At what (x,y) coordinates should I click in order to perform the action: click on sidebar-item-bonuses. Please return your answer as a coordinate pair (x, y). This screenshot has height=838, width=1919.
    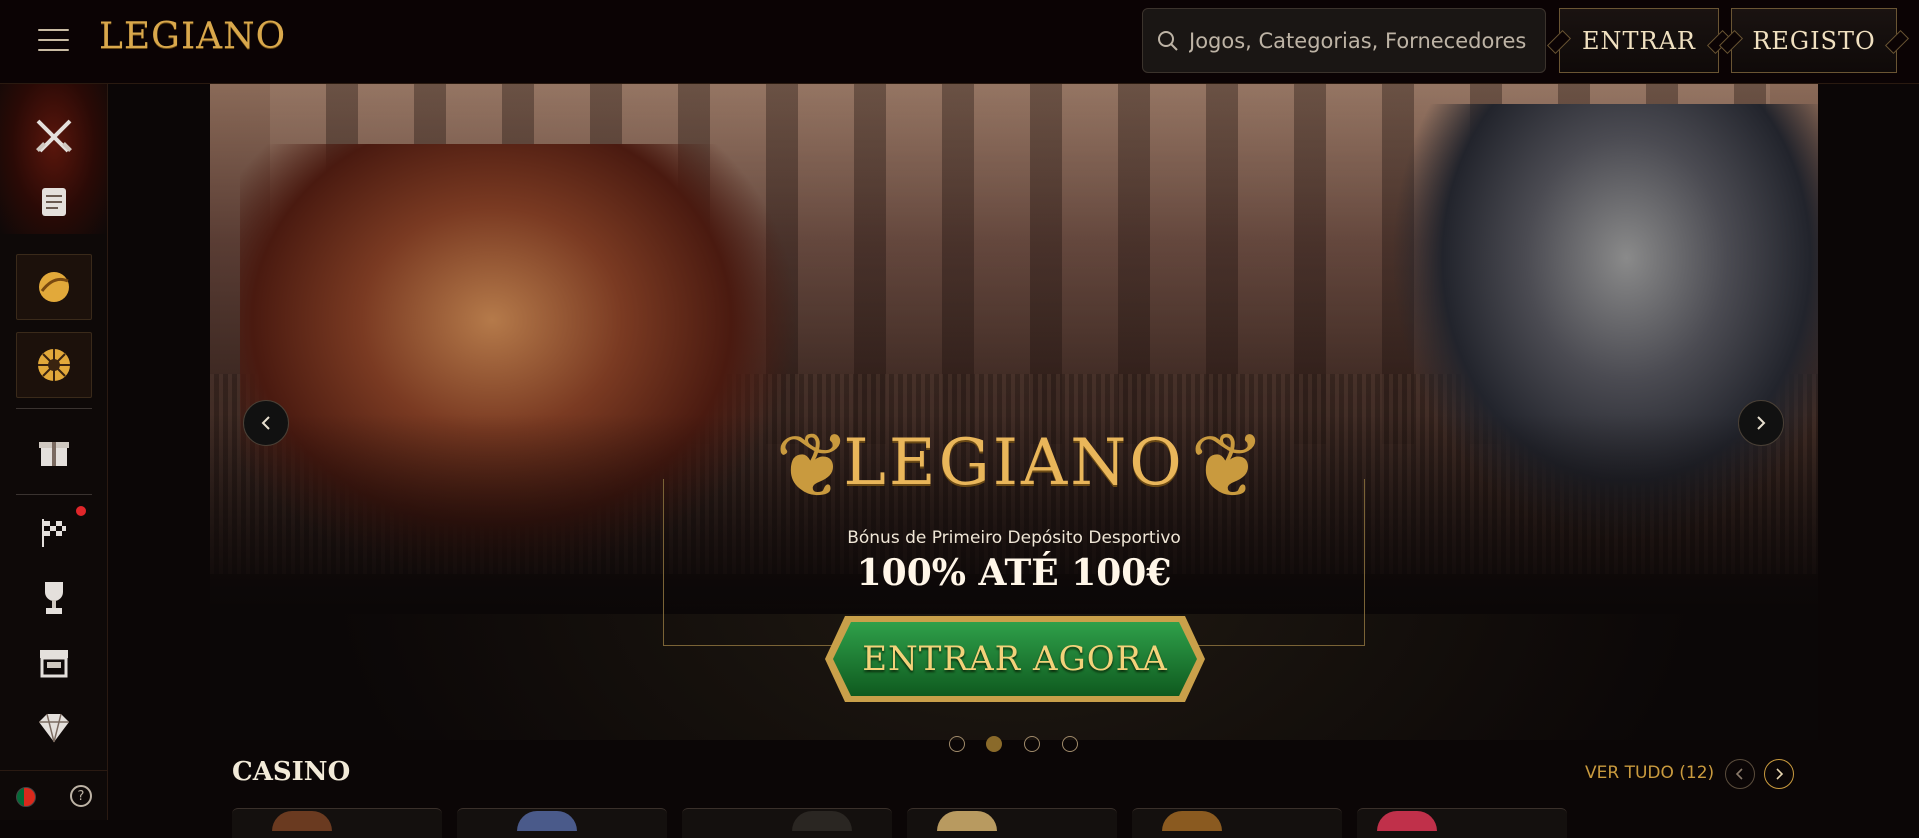
    Looking at the image, I should click on (54, 451).